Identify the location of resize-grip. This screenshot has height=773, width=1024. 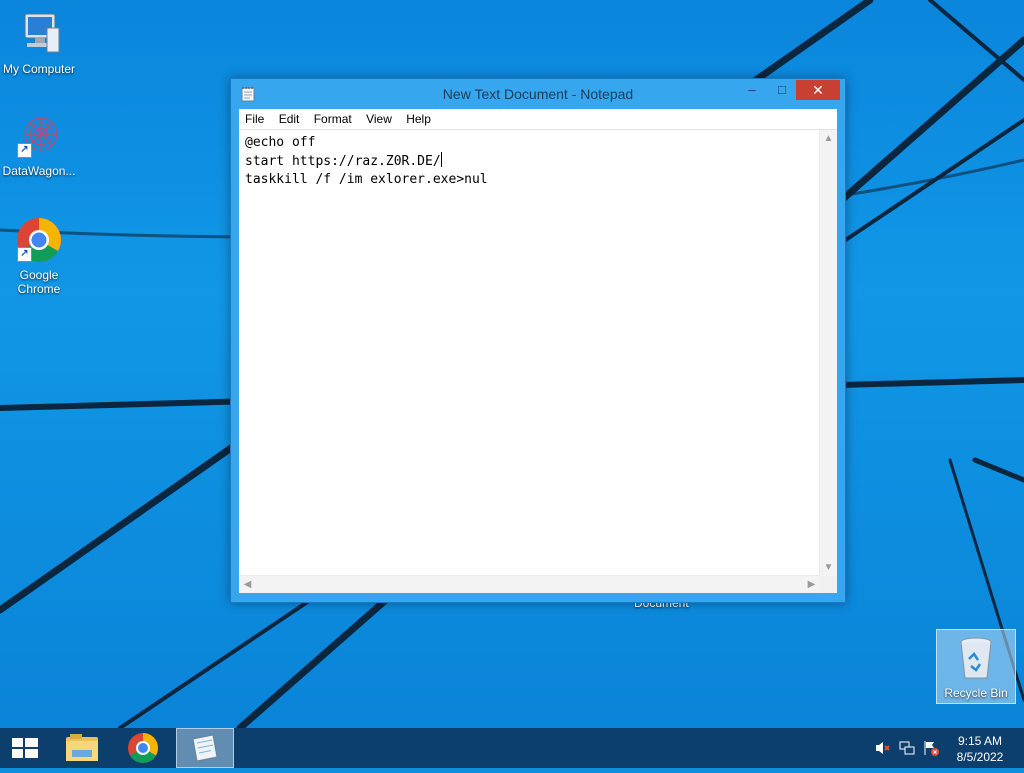
(828, 584).